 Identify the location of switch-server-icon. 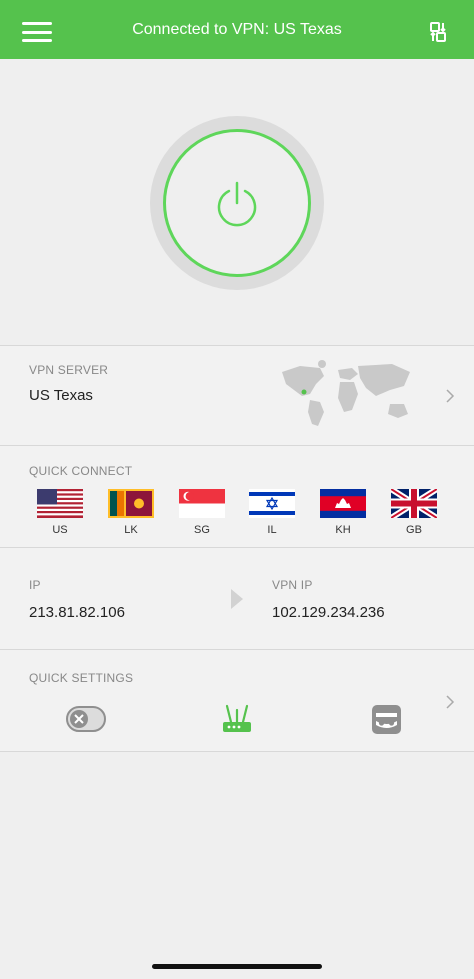
(438, 32).